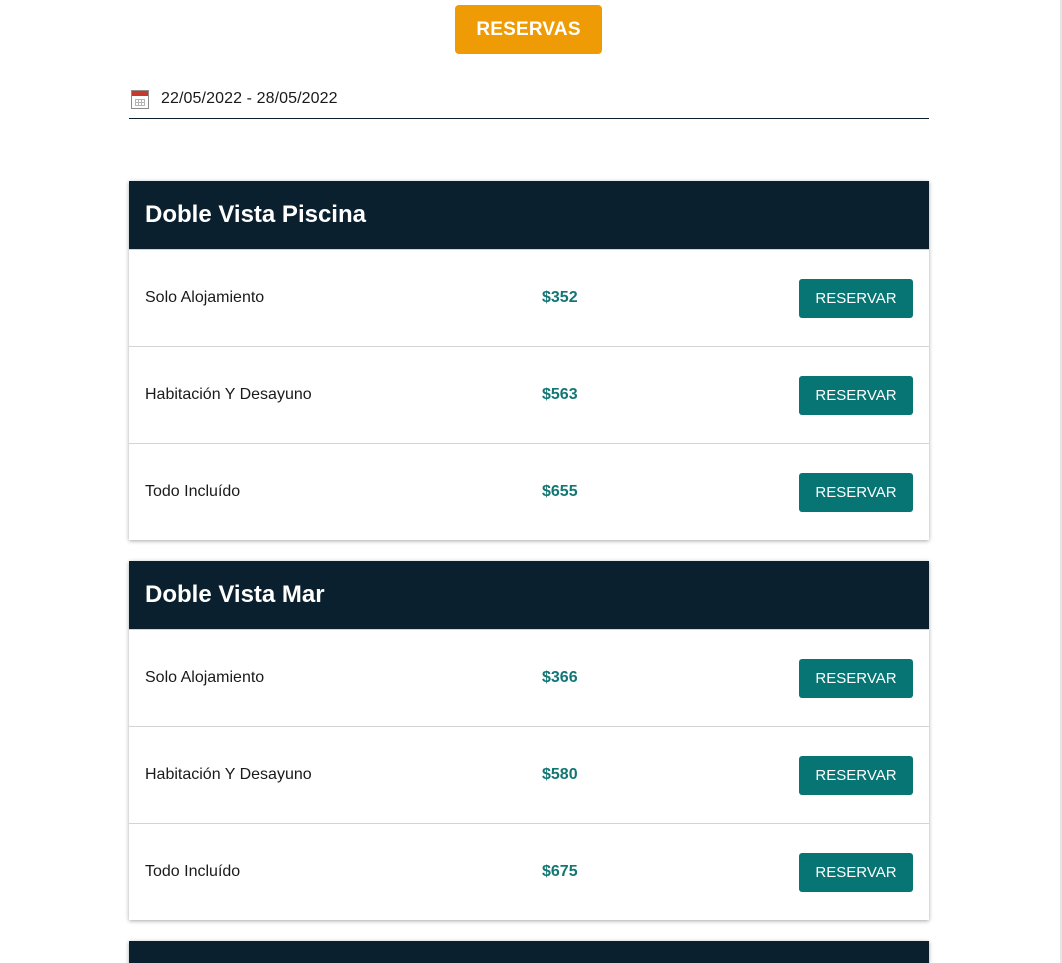  I want to click on rate-row: Todo Incluído $675 RESERVAR, so click(529, 871).